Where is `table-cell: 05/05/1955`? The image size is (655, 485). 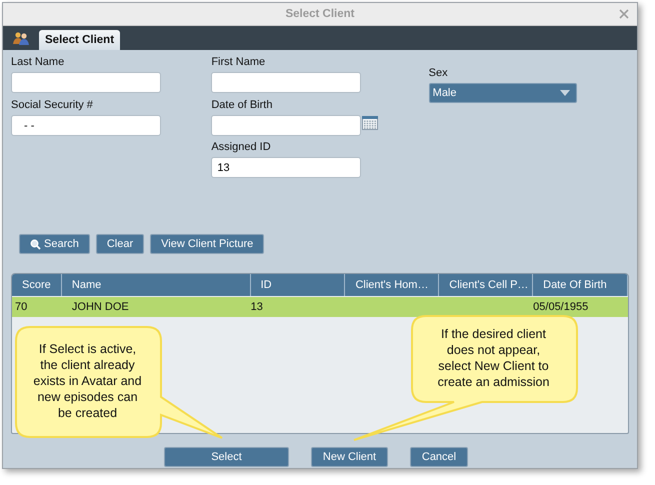
table-cell: 05/05/1955 is located at coordinates (560, 307).